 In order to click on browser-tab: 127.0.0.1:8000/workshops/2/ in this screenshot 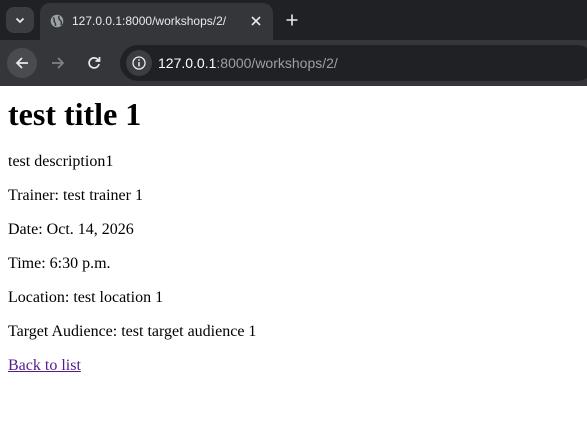, I will do `click(156, 21)`.